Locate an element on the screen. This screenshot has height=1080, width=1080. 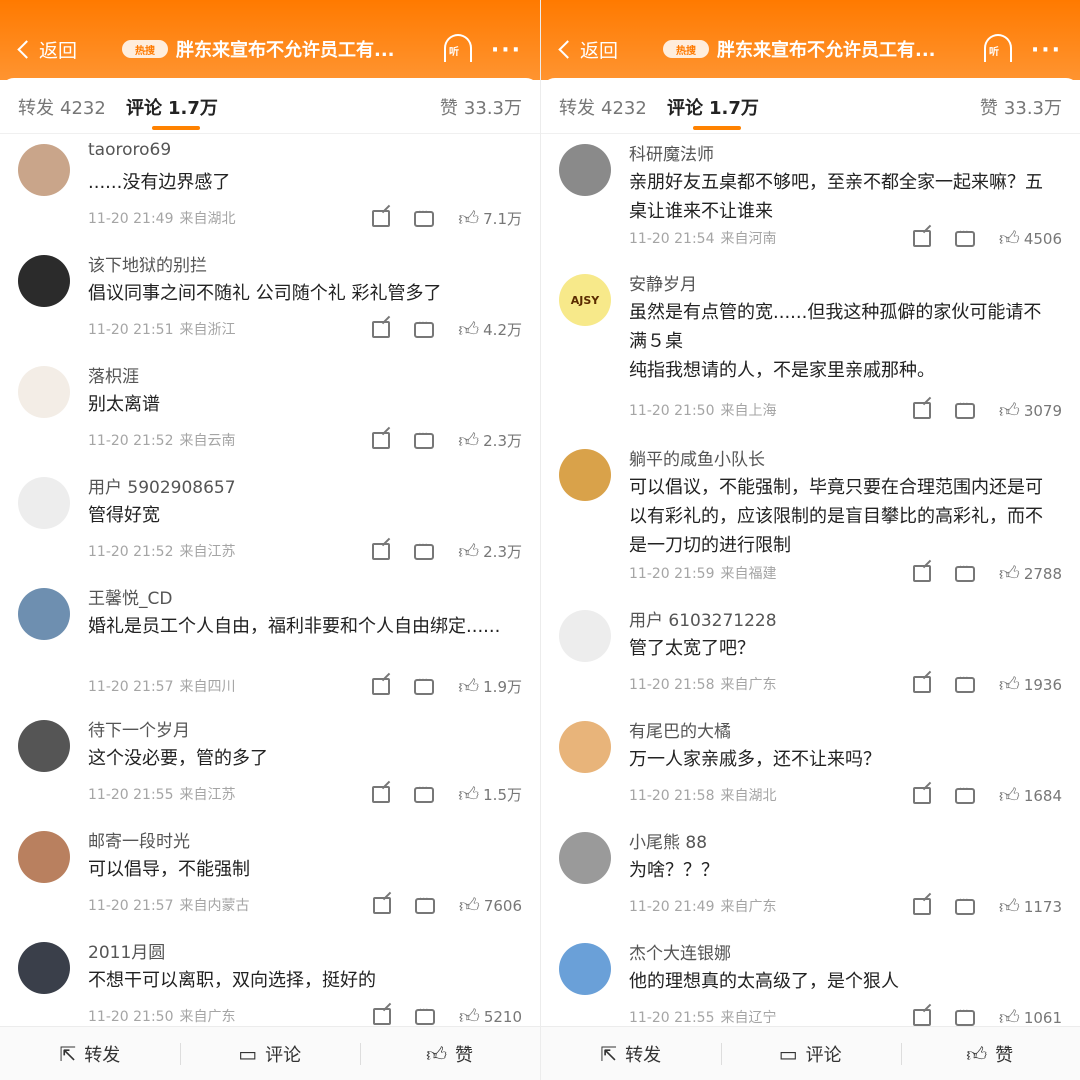
comment-item: 落枳涯别太离谱 11-20 21:52 来自云南 👍︎2.3万 is located at coordinates (270, 408).